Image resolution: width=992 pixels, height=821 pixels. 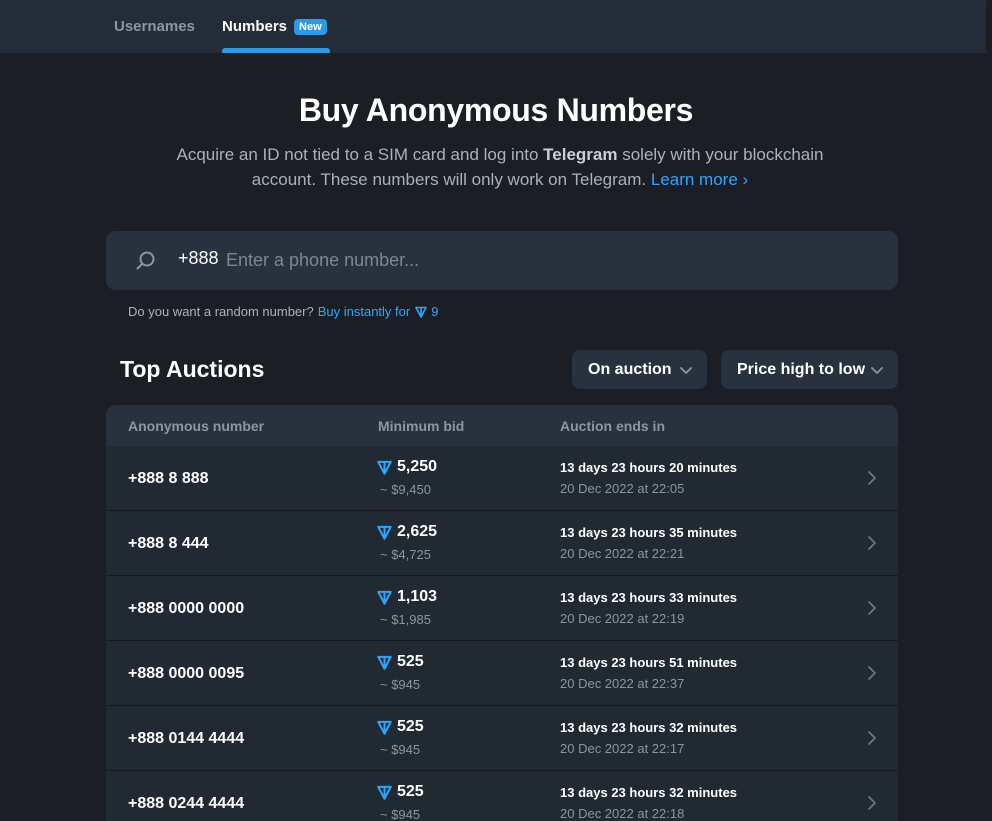 What do you see at coordinates (168, 543) in the screenshot?
I see `anonymous-number: +888 8 444` at bounding box center [168, 543].